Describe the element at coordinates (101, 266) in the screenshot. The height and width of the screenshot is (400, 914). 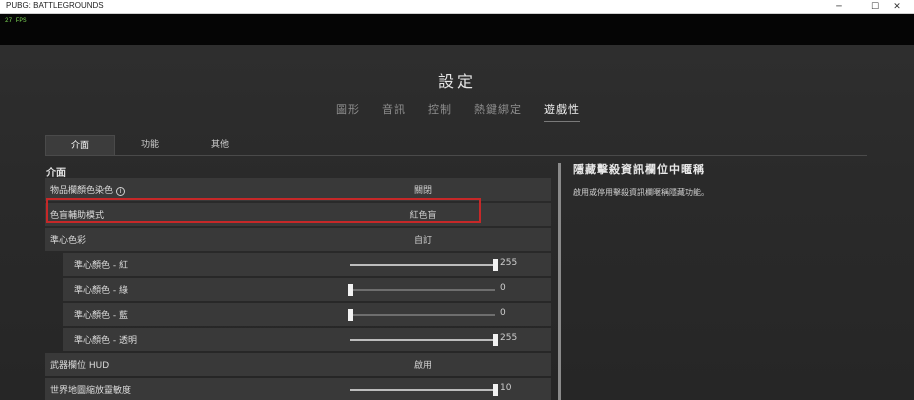
I see `setting-label: 準心顏色 - 紅` at that location.